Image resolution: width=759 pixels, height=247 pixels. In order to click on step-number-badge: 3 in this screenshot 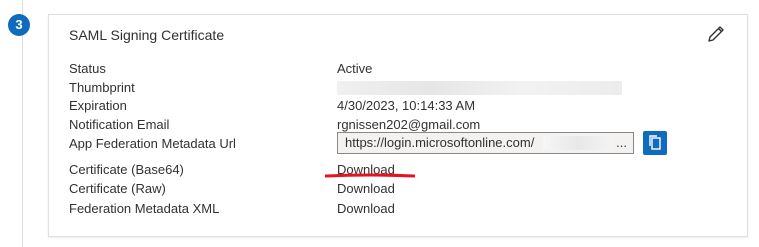, I will do `click(19, 25)`.